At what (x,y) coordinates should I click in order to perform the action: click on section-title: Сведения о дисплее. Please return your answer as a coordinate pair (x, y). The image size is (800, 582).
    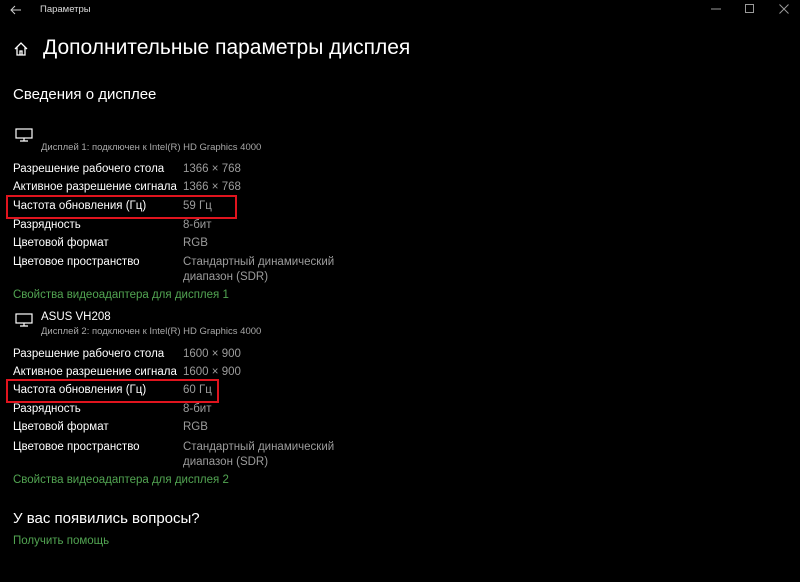
    Looking at the image, I should click on (85, 94).